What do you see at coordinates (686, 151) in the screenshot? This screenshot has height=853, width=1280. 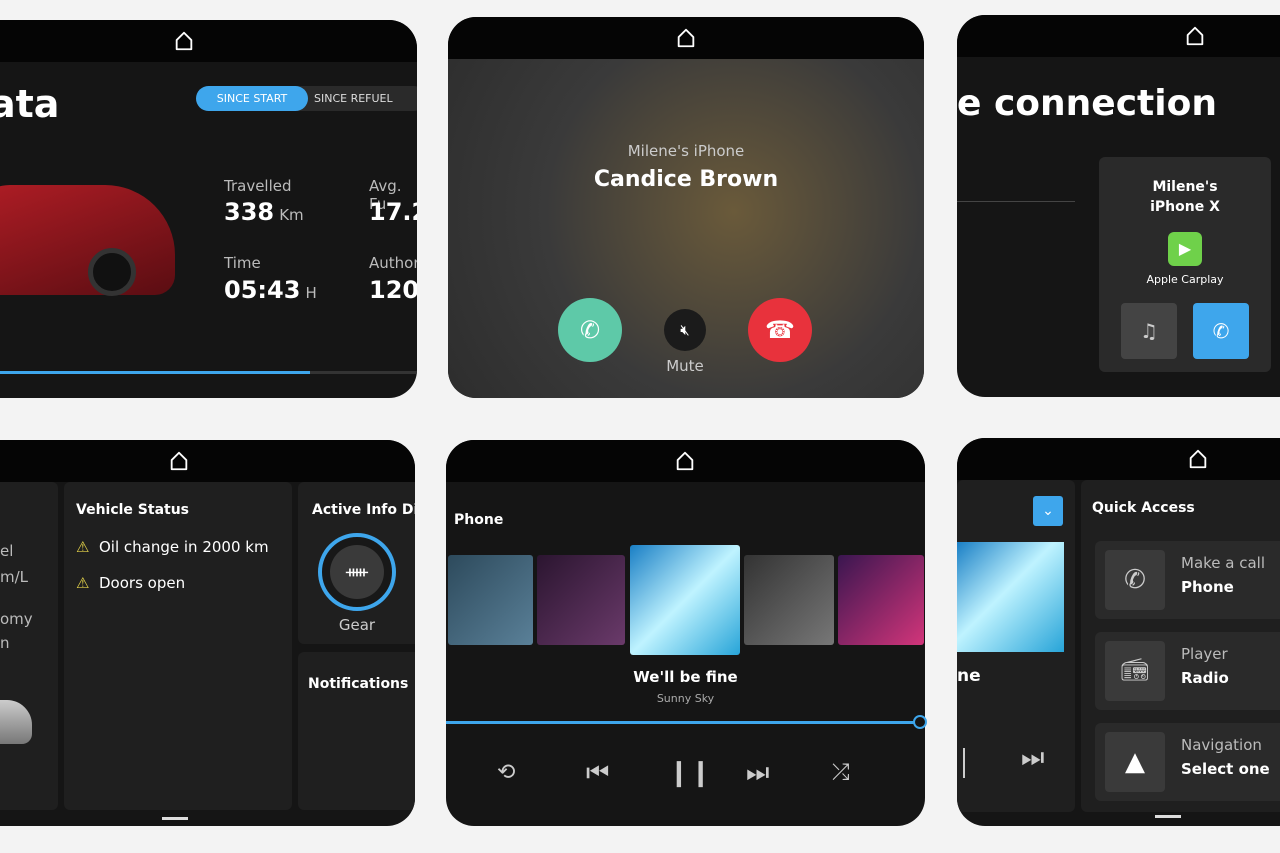 I see `device-name: Milene's iPhone` at bounding box center [686, 151].